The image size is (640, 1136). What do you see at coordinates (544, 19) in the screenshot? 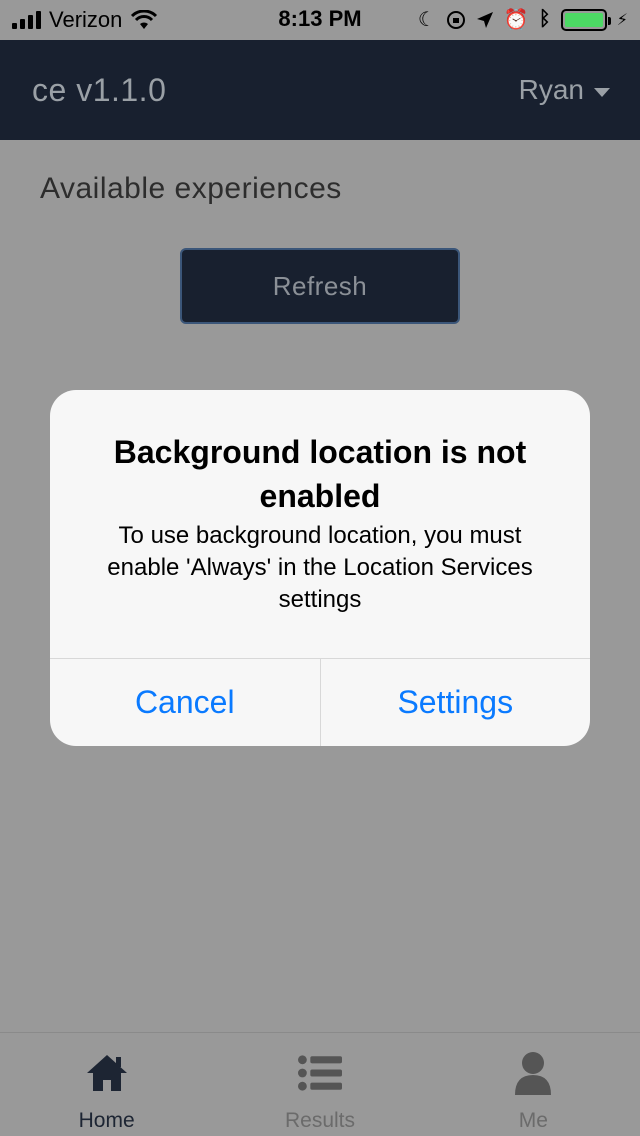
I see `bluetooth-icon: ᛒ` at bounding box center [544, 19].